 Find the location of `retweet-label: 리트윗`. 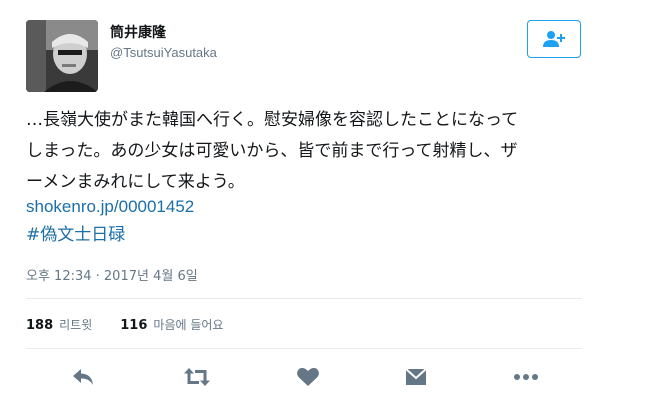

retweet-label: 리트윗 is located at coordinates (76, 325).